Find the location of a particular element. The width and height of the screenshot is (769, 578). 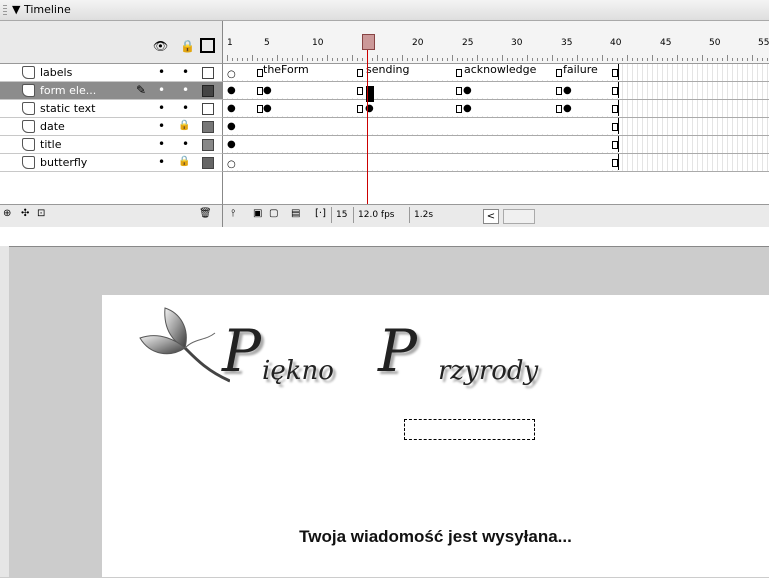

layer-row-butterfly: butterfly • 🔒 is located at coordinates (111, 163).